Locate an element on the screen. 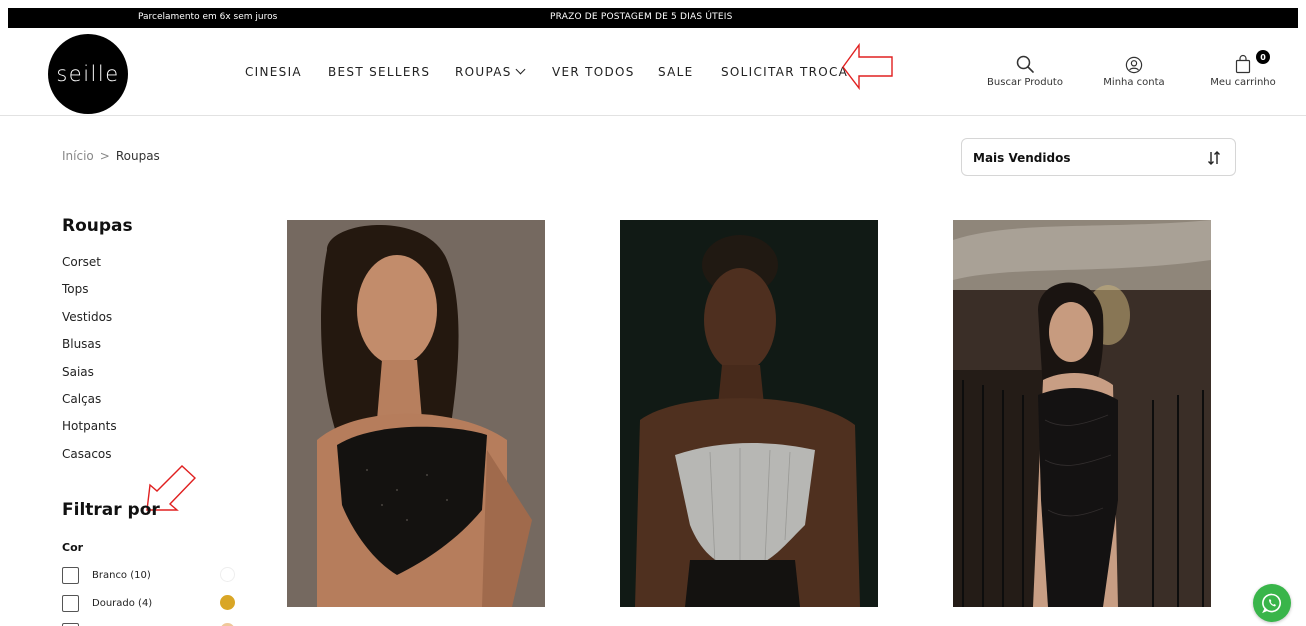 The width and height of the screenshot is (1306, 626). breadcrumb-home: Início is located at coordinates (78, 156).